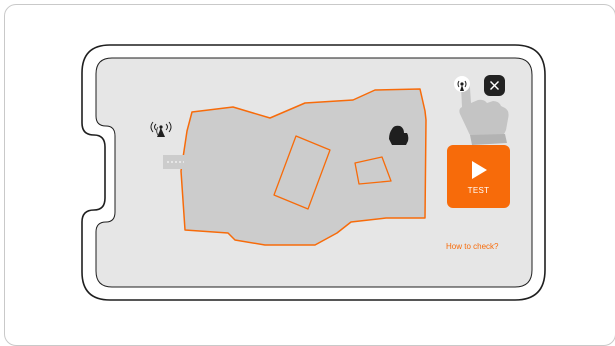  What do you see at coordinates (472, 246) in the screenshot?
I see `how-to-check-link: How to check?` at bounding box center [472, 246].